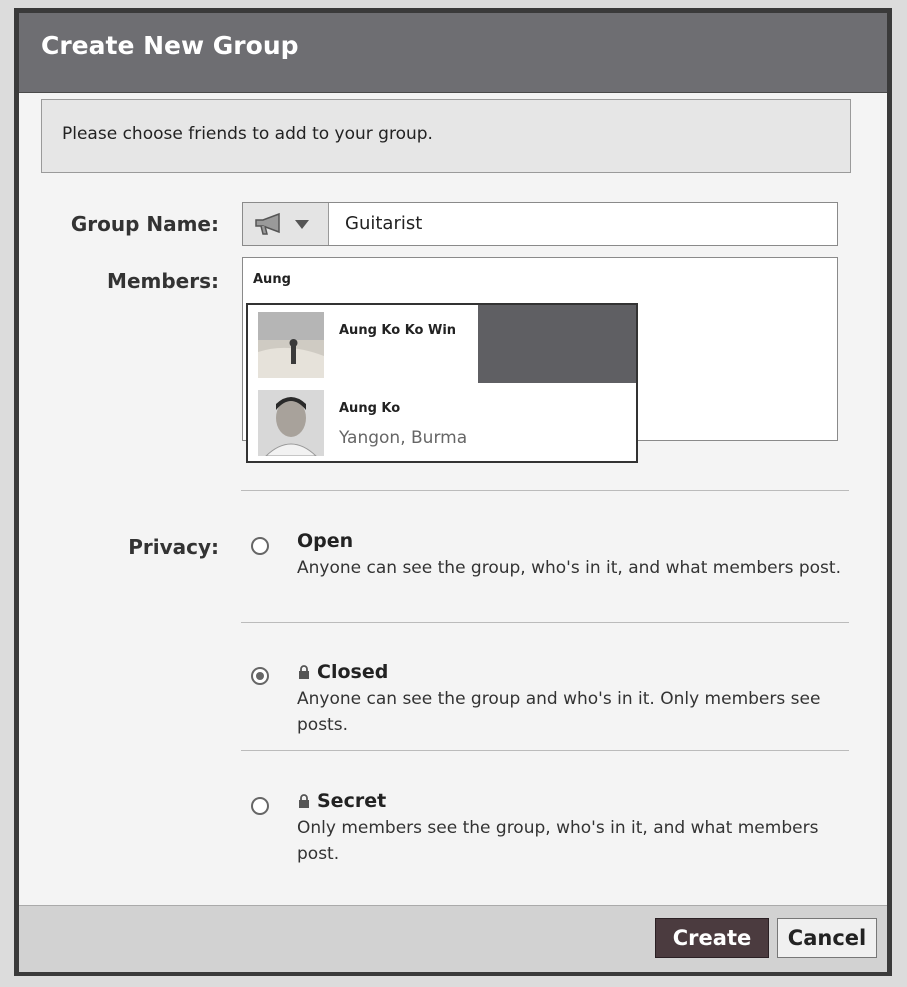 Image resolution: width=907 pixels, height=987 pixels. I want to click on privacy-open-radio, so click(260, 546).